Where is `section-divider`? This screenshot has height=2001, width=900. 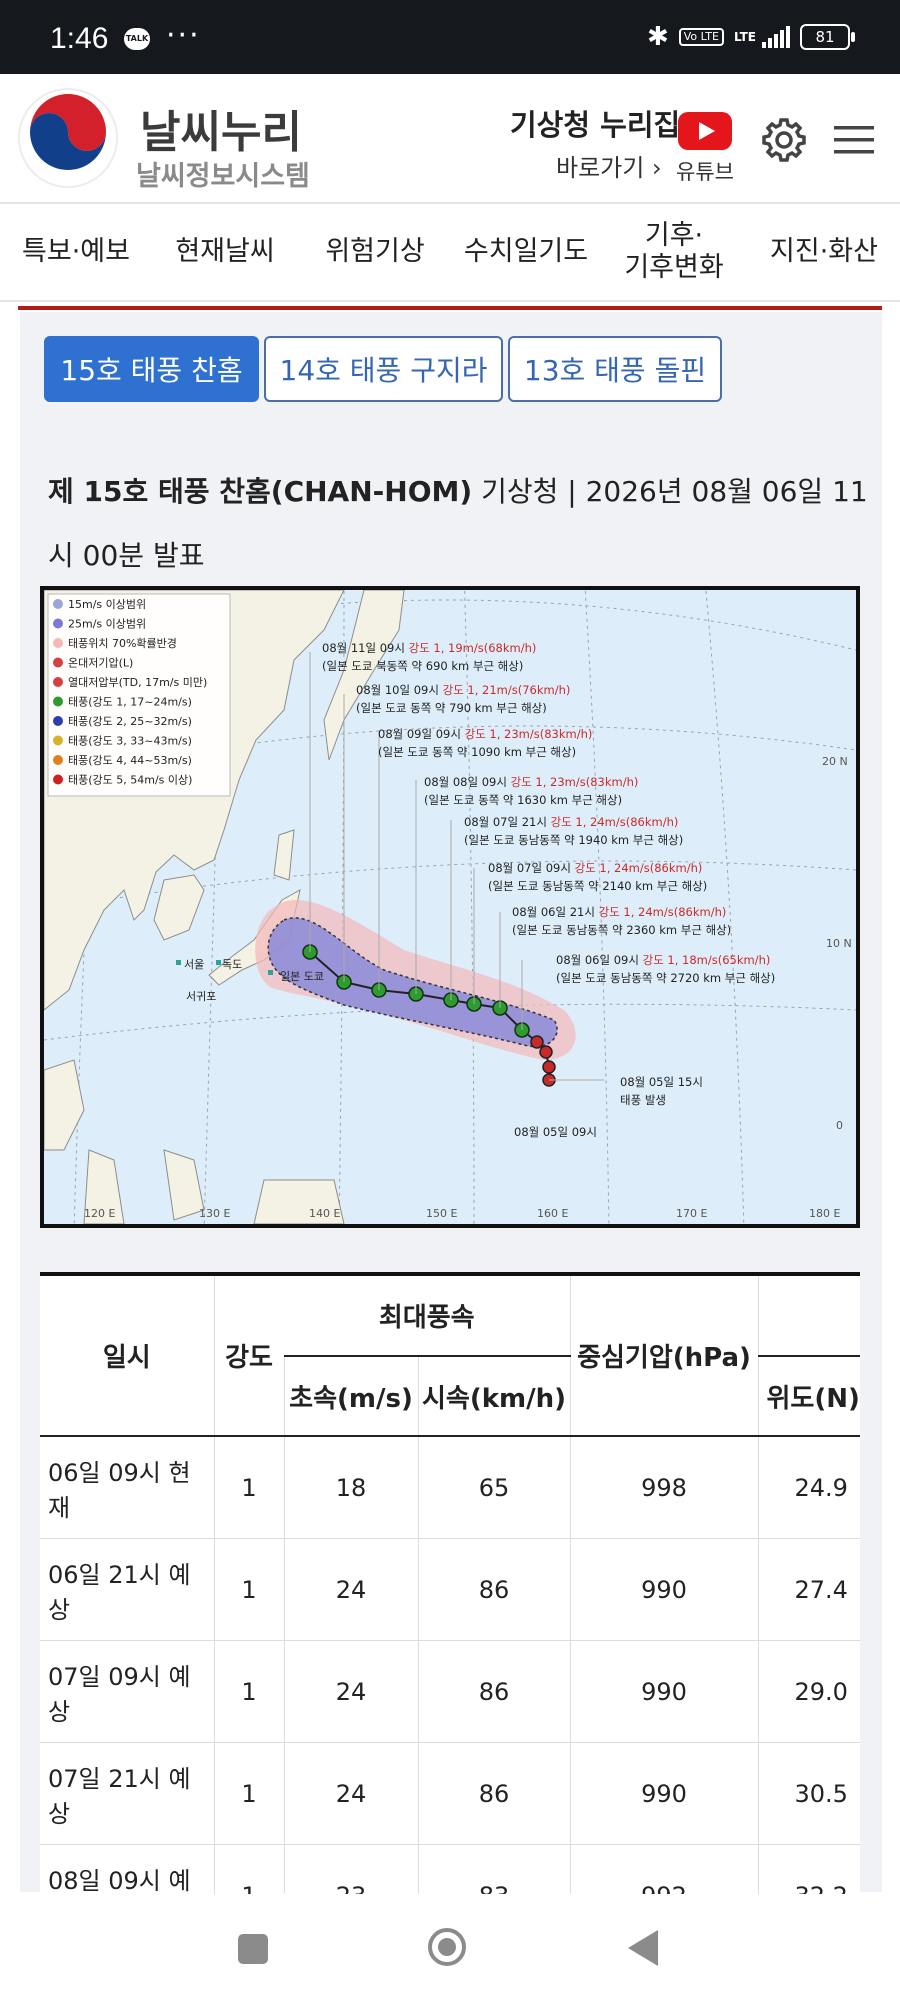 section-divider is located at coordinates (450, 308).